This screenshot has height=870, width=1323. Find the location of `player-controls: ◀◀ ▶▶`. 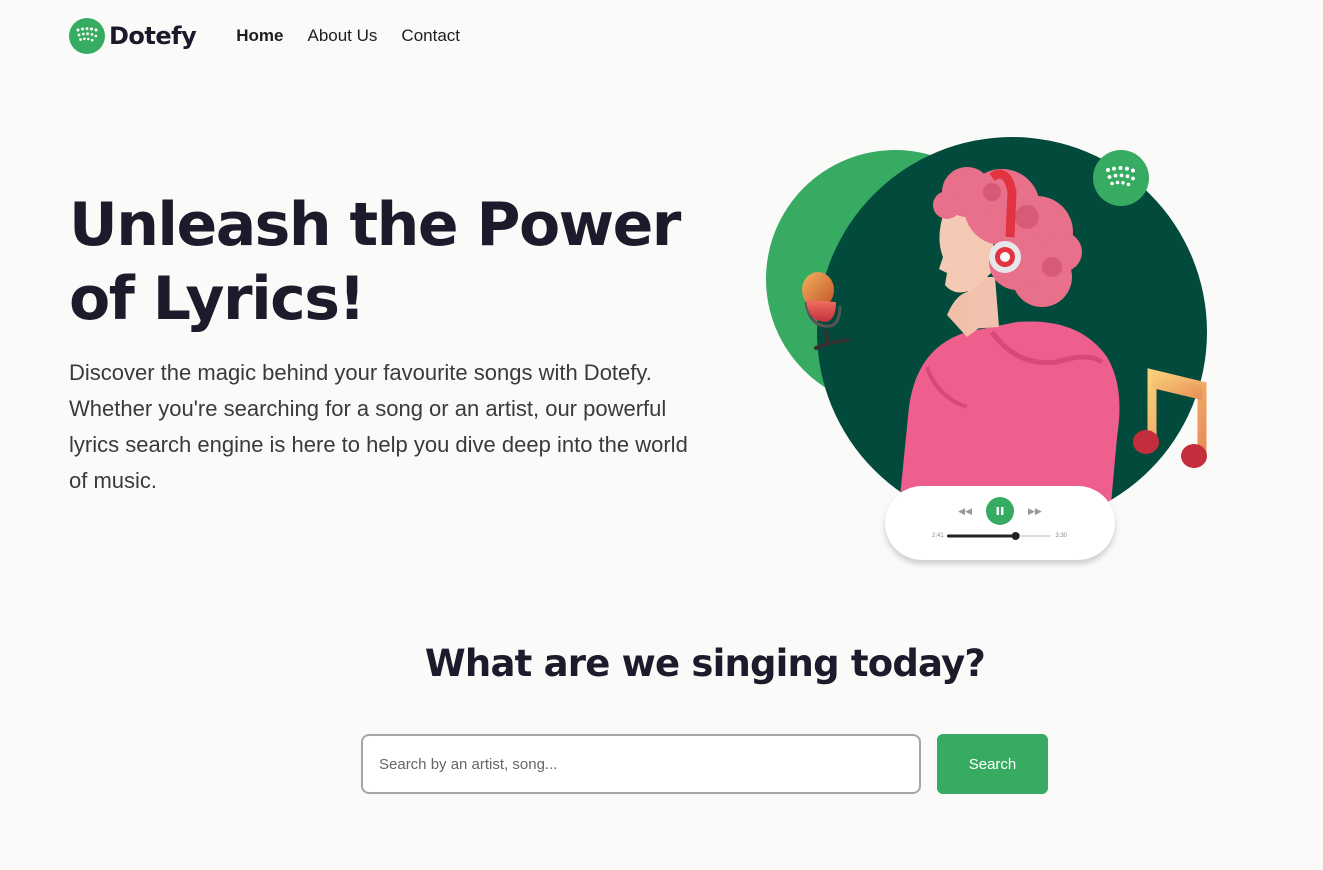

player-controls: ◀◀ ▶▶ is located at coordinates (1000, 511).